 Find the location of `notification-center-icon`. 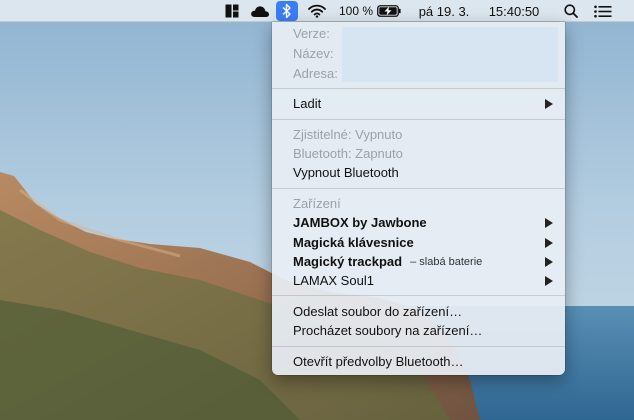

notification-center-icon is located at coordinates (603, 11).